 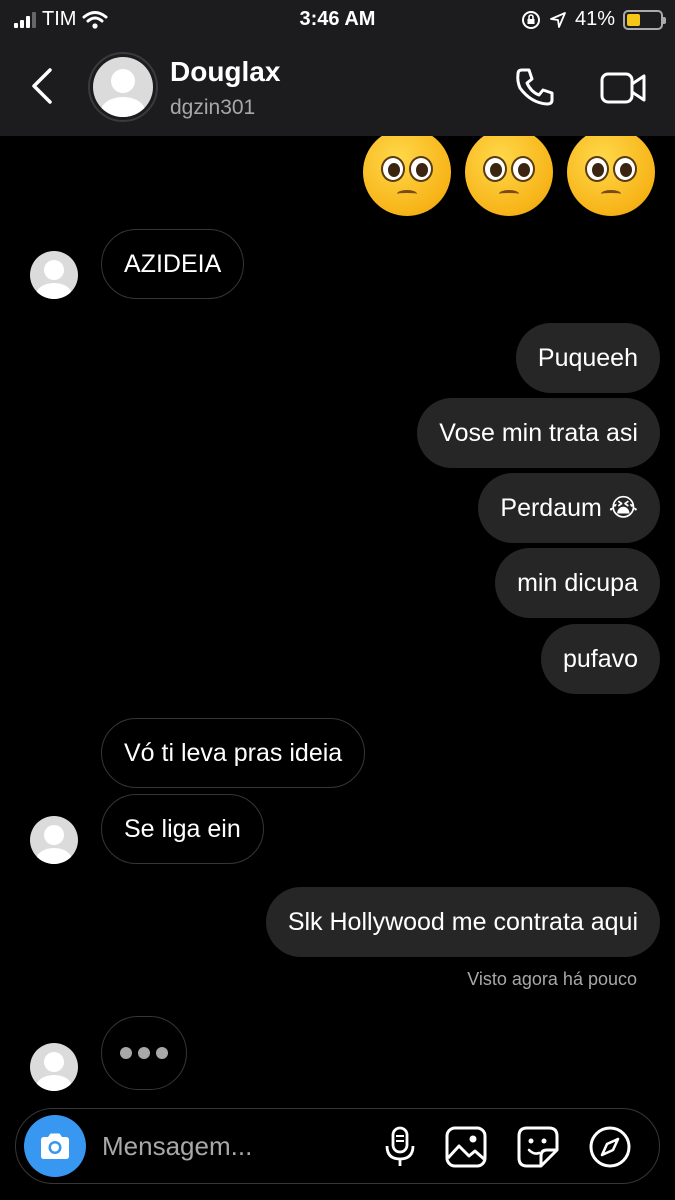 I want to click on back-icon, so click(x=42, y=86).